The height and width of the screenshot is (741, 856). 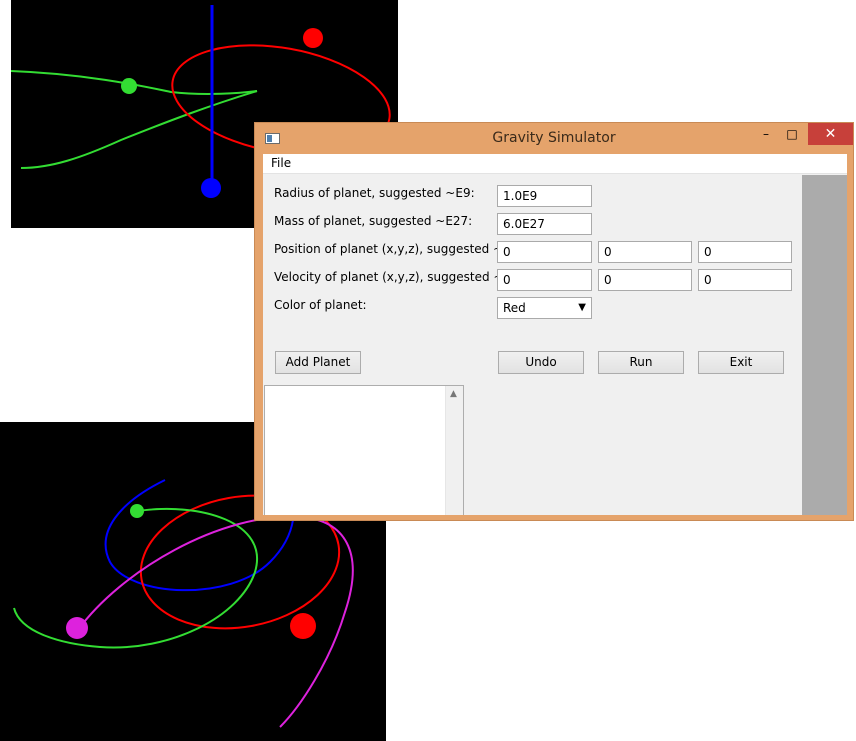 What do you see at coordinates (544, 280) in the screenshot?
I see `velocity-x-input: 0` at bounding box center [544, 280].